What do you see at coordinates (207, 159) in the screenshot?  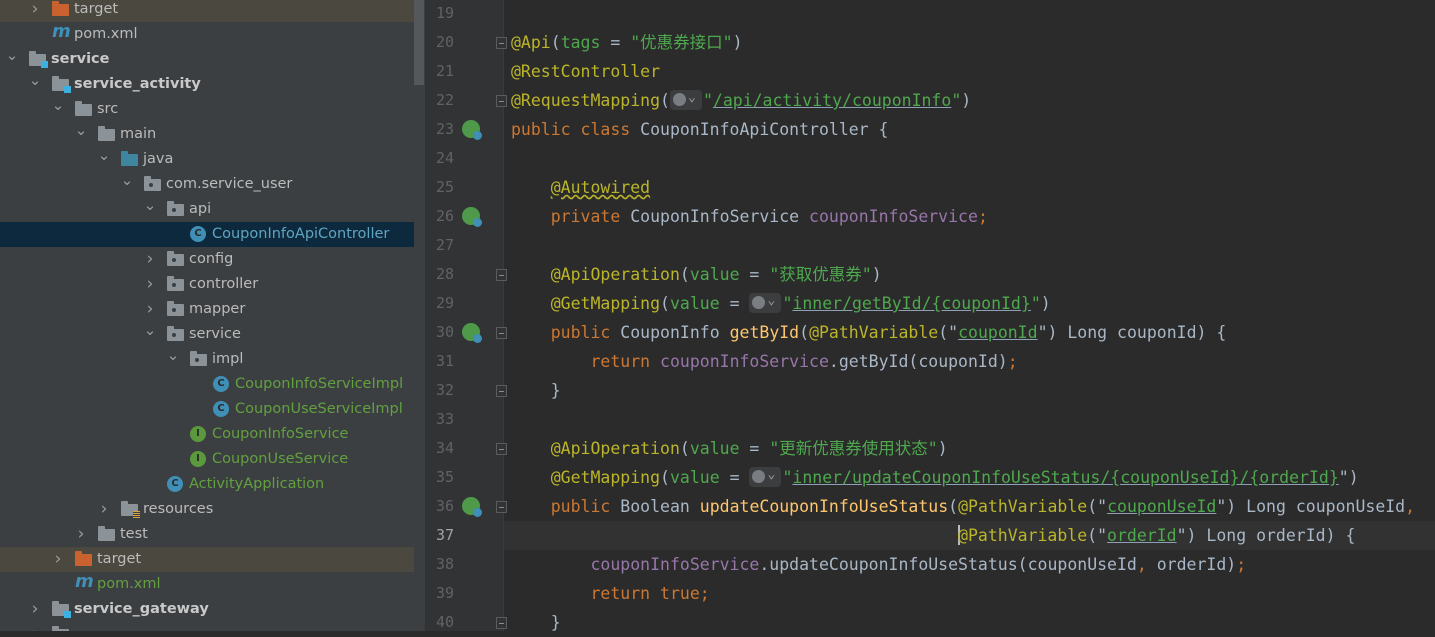 I see `tree-item: ⌄ java` at bounding box center [207, 159].